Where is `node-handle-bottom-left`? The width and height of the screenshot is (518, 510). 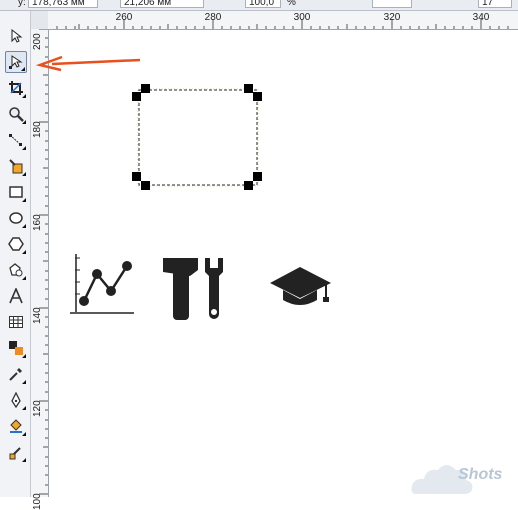
node-handle-bottom-left is located at coordinates (136, 176).